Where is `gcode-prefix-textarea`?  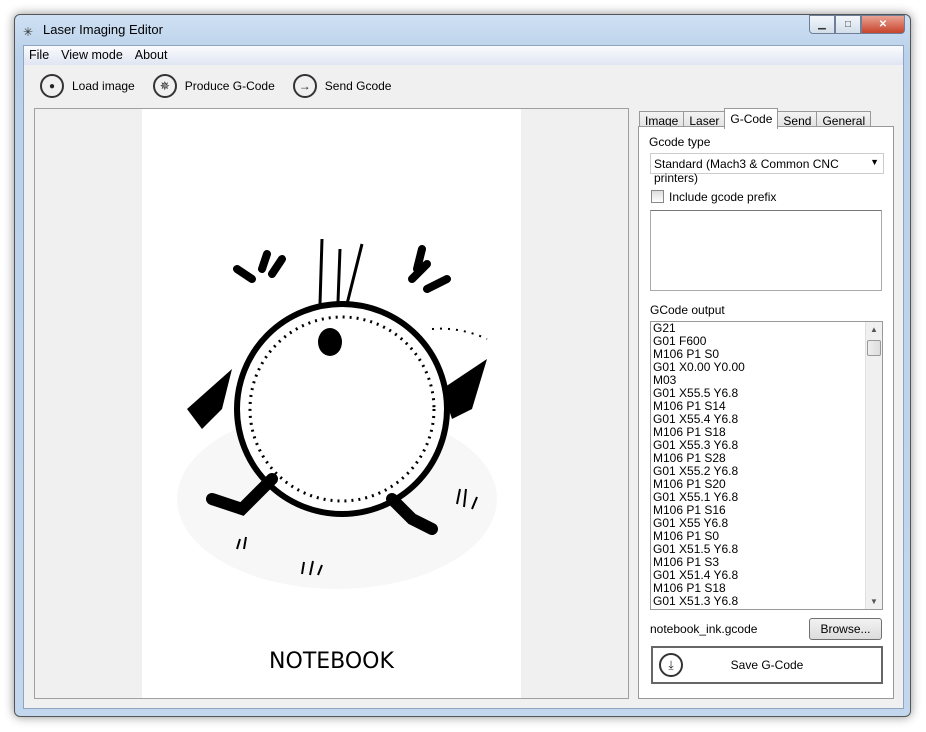
gcode-prefix-textarea is located at coordinates (766, 250).